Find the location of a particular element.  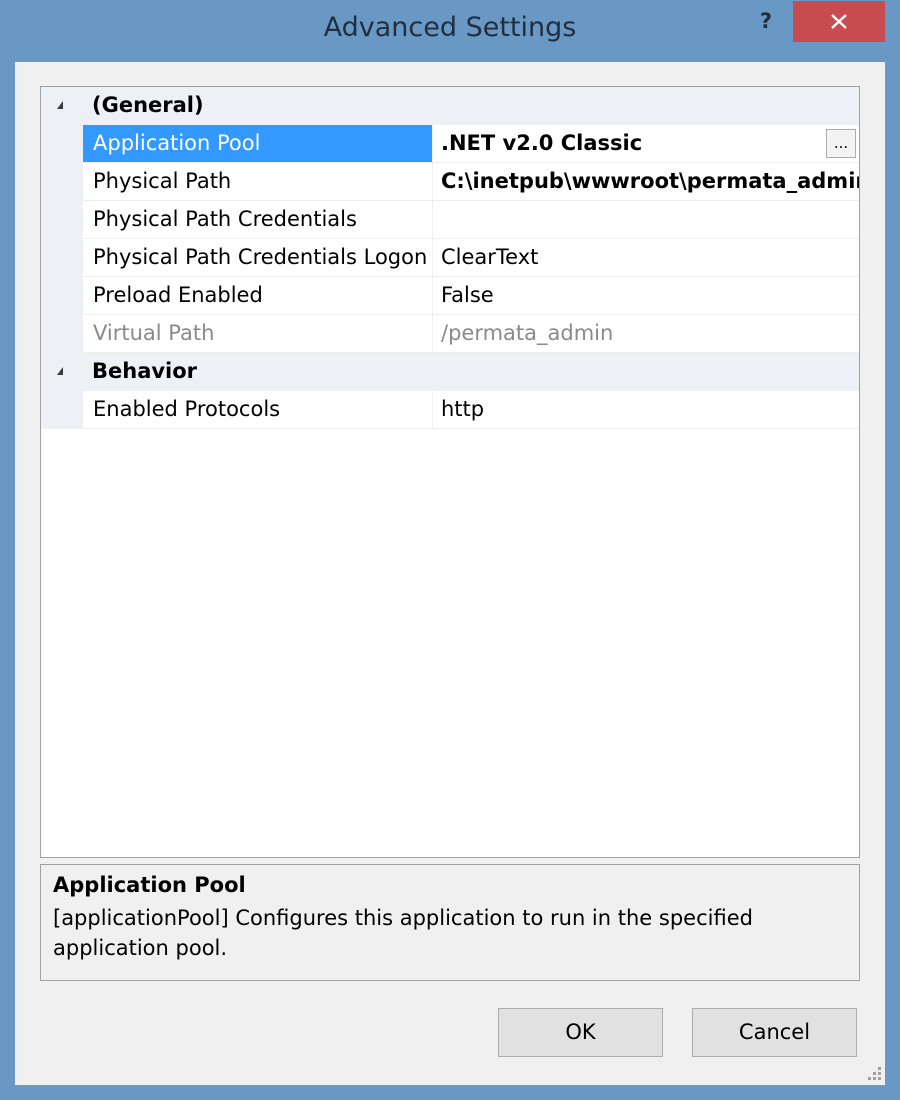

property-name: Application Pool is located at coordinates (257, 144).